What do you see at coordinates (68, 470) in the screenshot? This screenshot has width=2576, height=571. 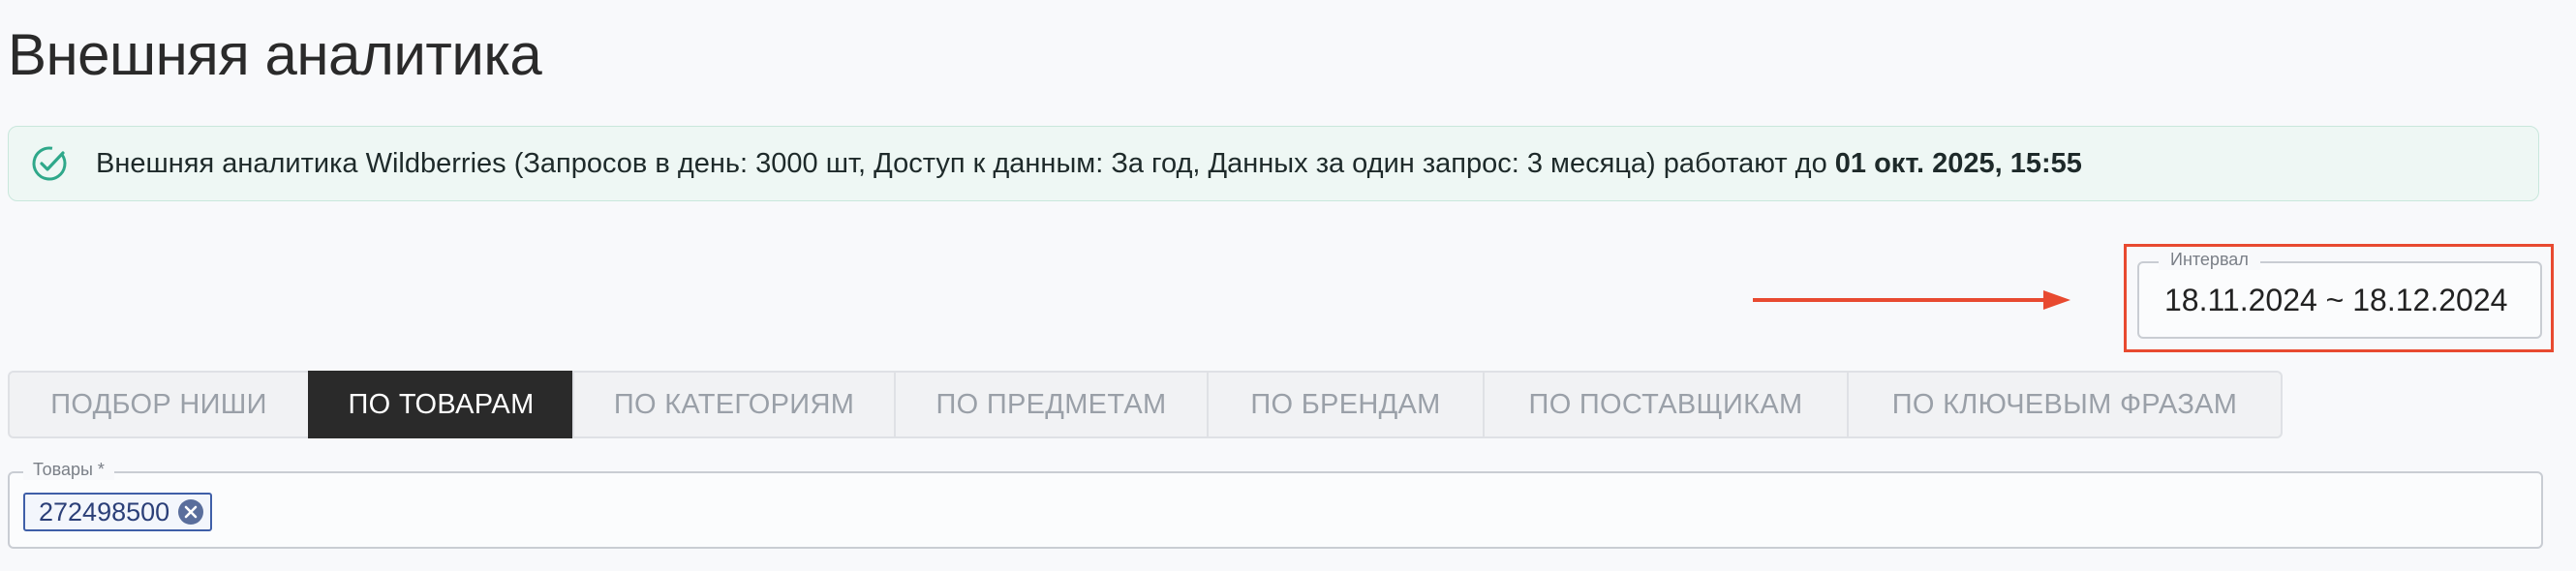 I see `products-label: Товары *` at bounding box center [68, 470].